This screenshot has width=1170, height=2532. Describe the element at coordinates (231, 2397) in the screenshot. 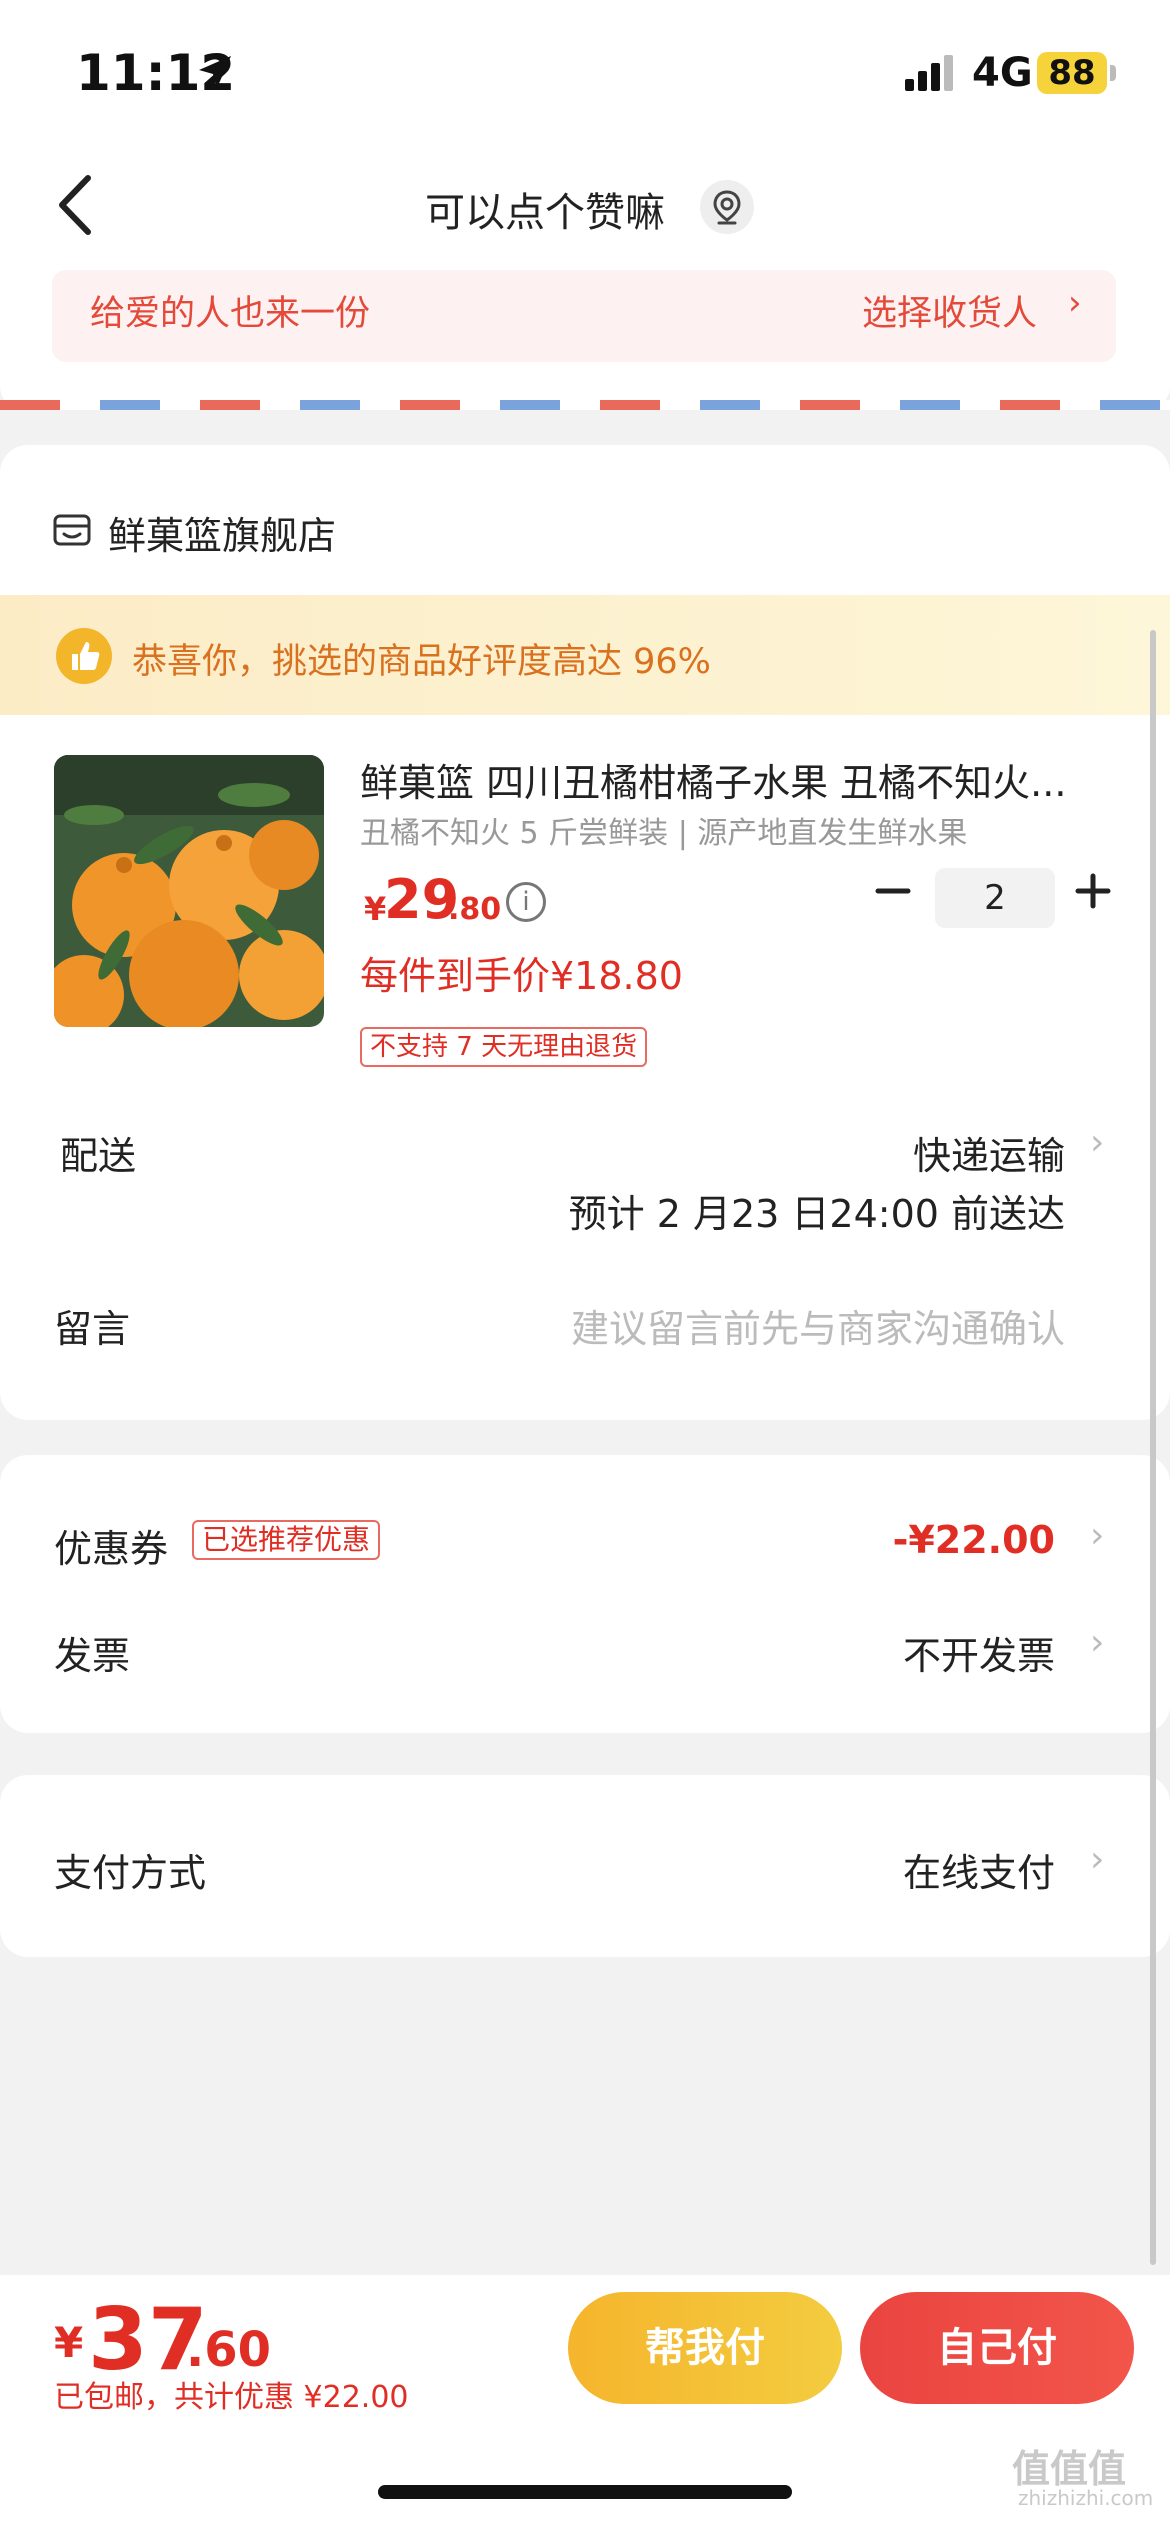

I see `total-note: 已包邮，共计优惠 ¥22.00` at that location.